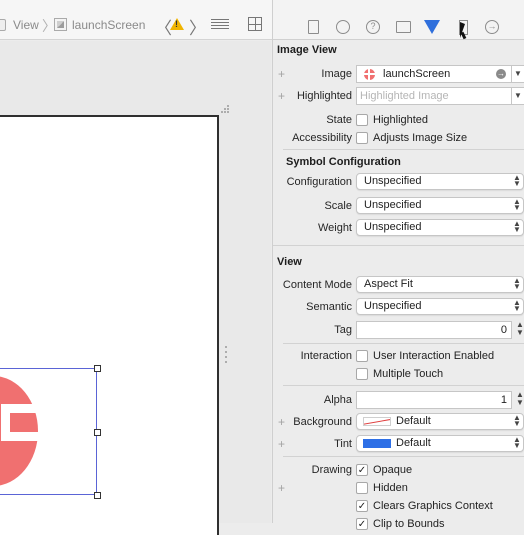 Image resolution: width=524 pixels, height=535 pixels. What do you see at coordinates (369, 74) in the screenshot?
I see `image-thumbnail-icon` at bounding box center [369, 74].